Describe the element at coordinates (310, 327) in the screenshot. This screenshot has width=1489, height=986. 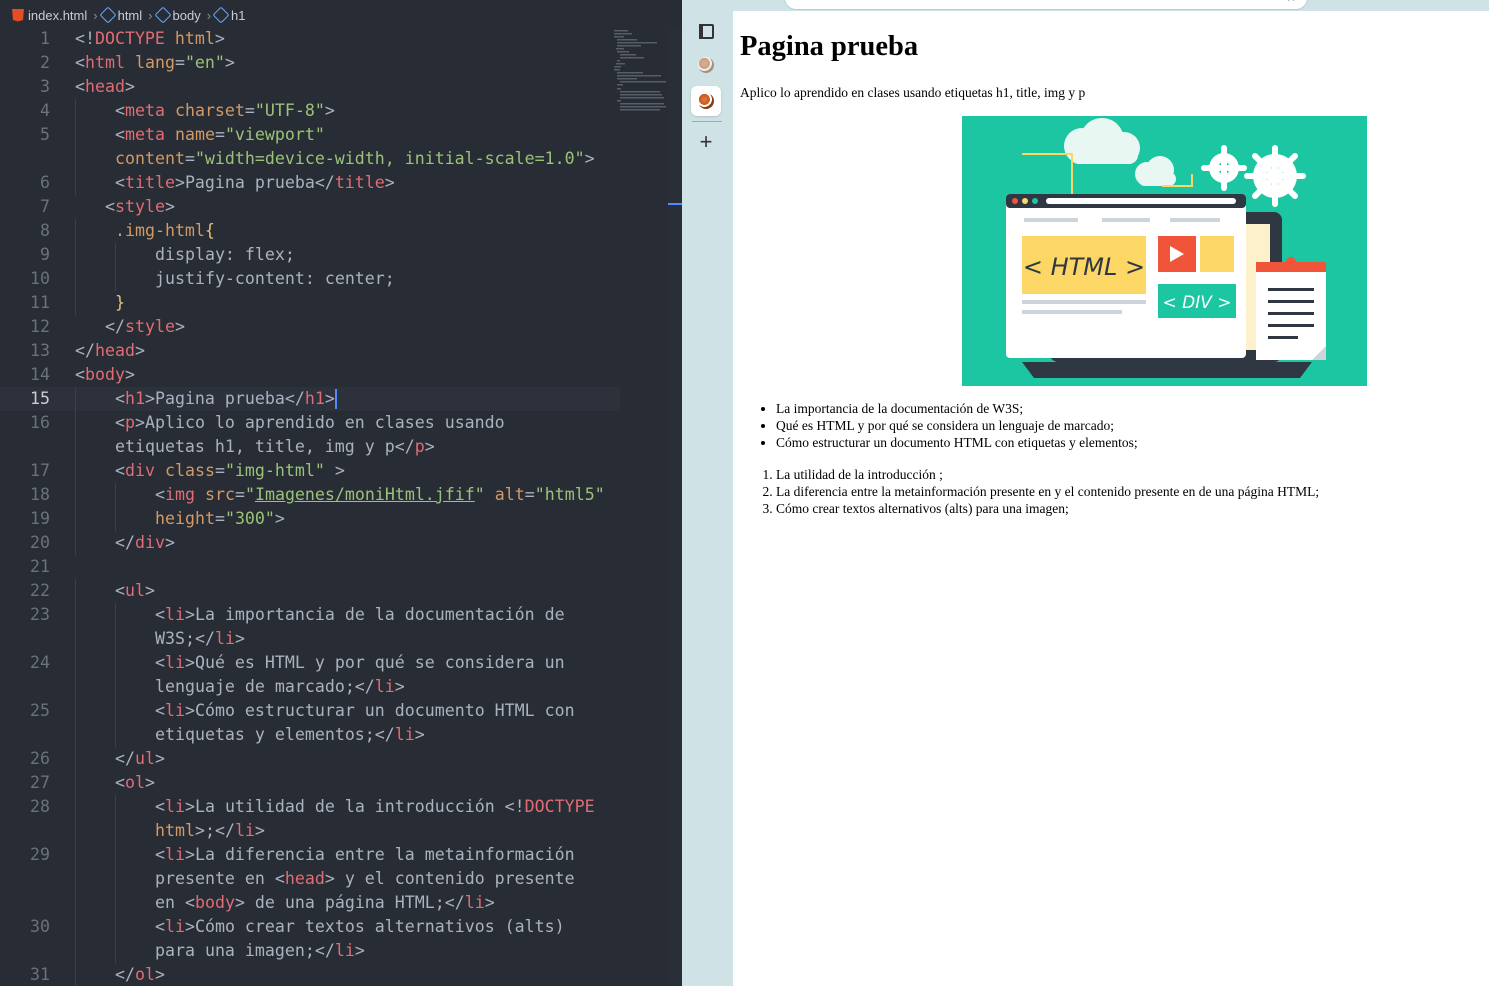
I see `code-line: 12 </style>` at that location.